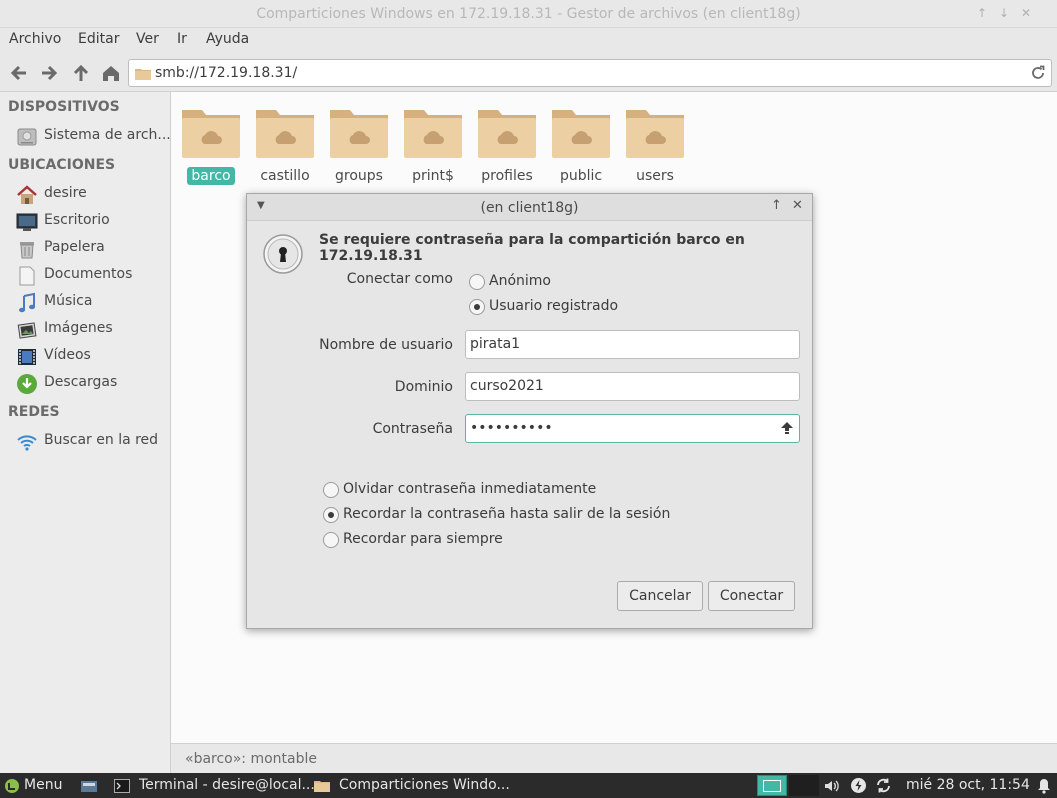 This screenshot has width=1057, height=798. What do you see at coordinates (632, 386) in the screenshot?
I see `domain-field: curso2021` at bounding box center [632, 386].